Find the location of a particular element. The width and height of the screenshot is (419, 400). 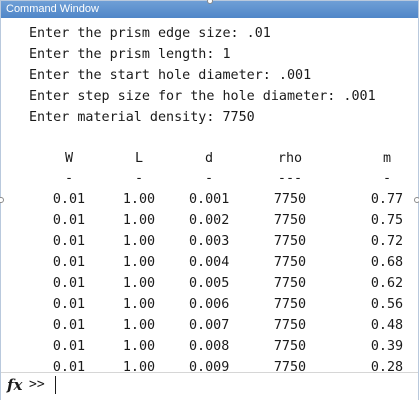

cell-m: 0.48 is located at coordinates (387, 325).